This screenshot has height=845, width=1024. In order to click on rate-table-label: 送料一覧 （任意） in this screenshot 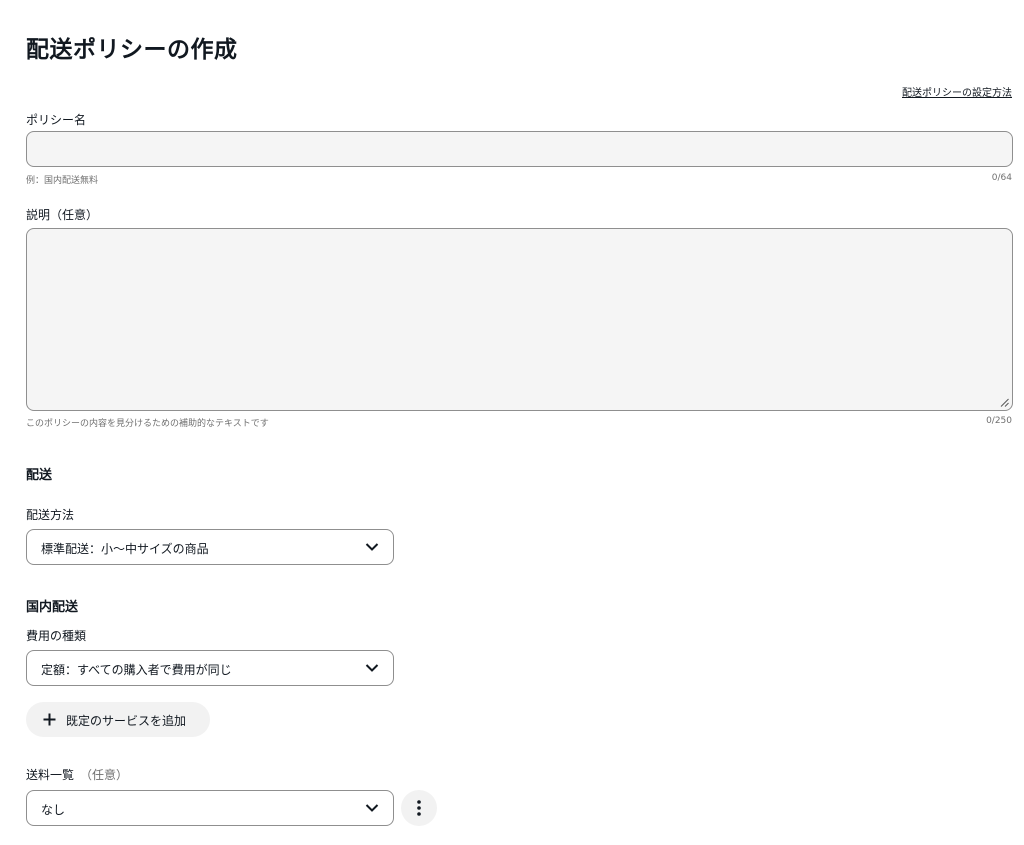, I will do `click(77, 774)`.